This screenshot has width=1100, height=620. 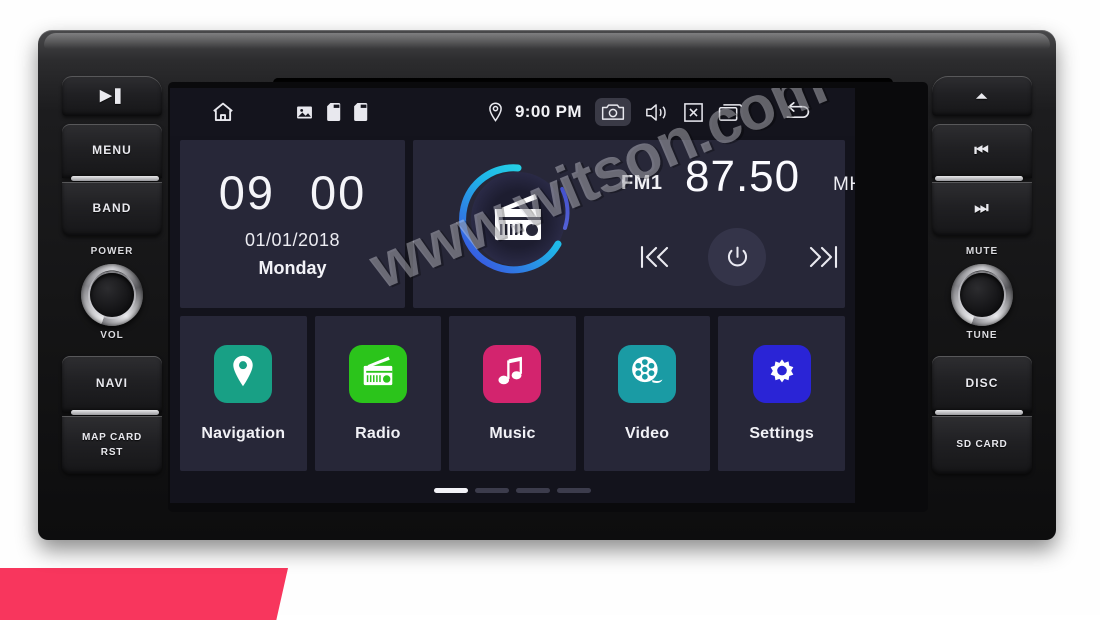 I want to click on clock-date: 01/01/2018, so click(x=292, y=240).